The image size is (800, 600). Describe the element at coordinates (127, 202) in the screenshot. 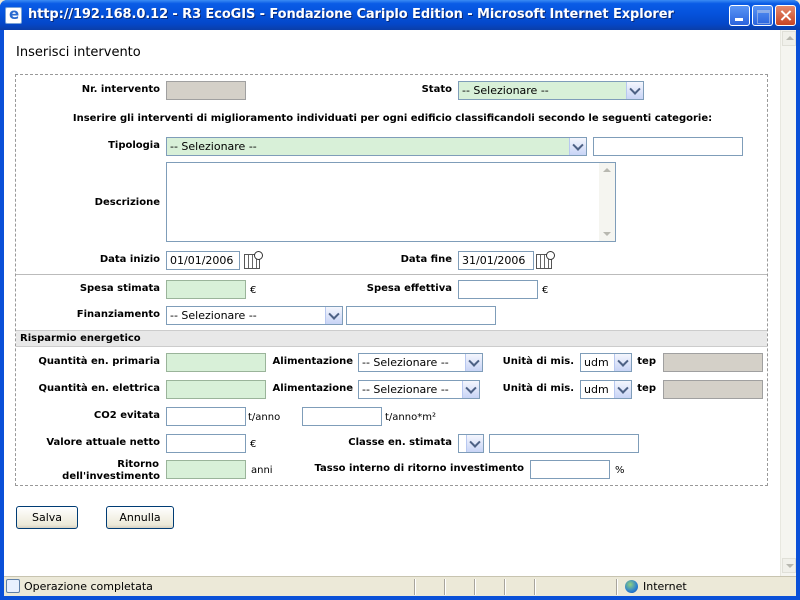

I see `descrizione-label: Descrizione` at that location.